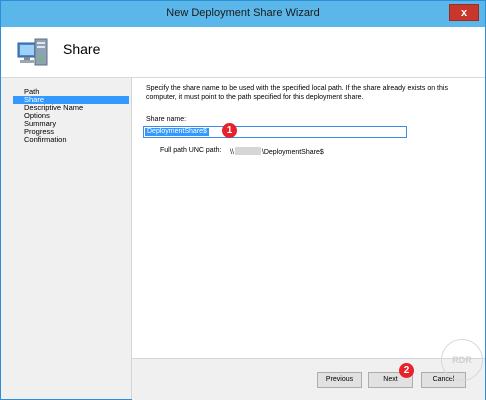 This screenshot has height=400, width=486. I want to click on page-title: Share, so click(82, 49).